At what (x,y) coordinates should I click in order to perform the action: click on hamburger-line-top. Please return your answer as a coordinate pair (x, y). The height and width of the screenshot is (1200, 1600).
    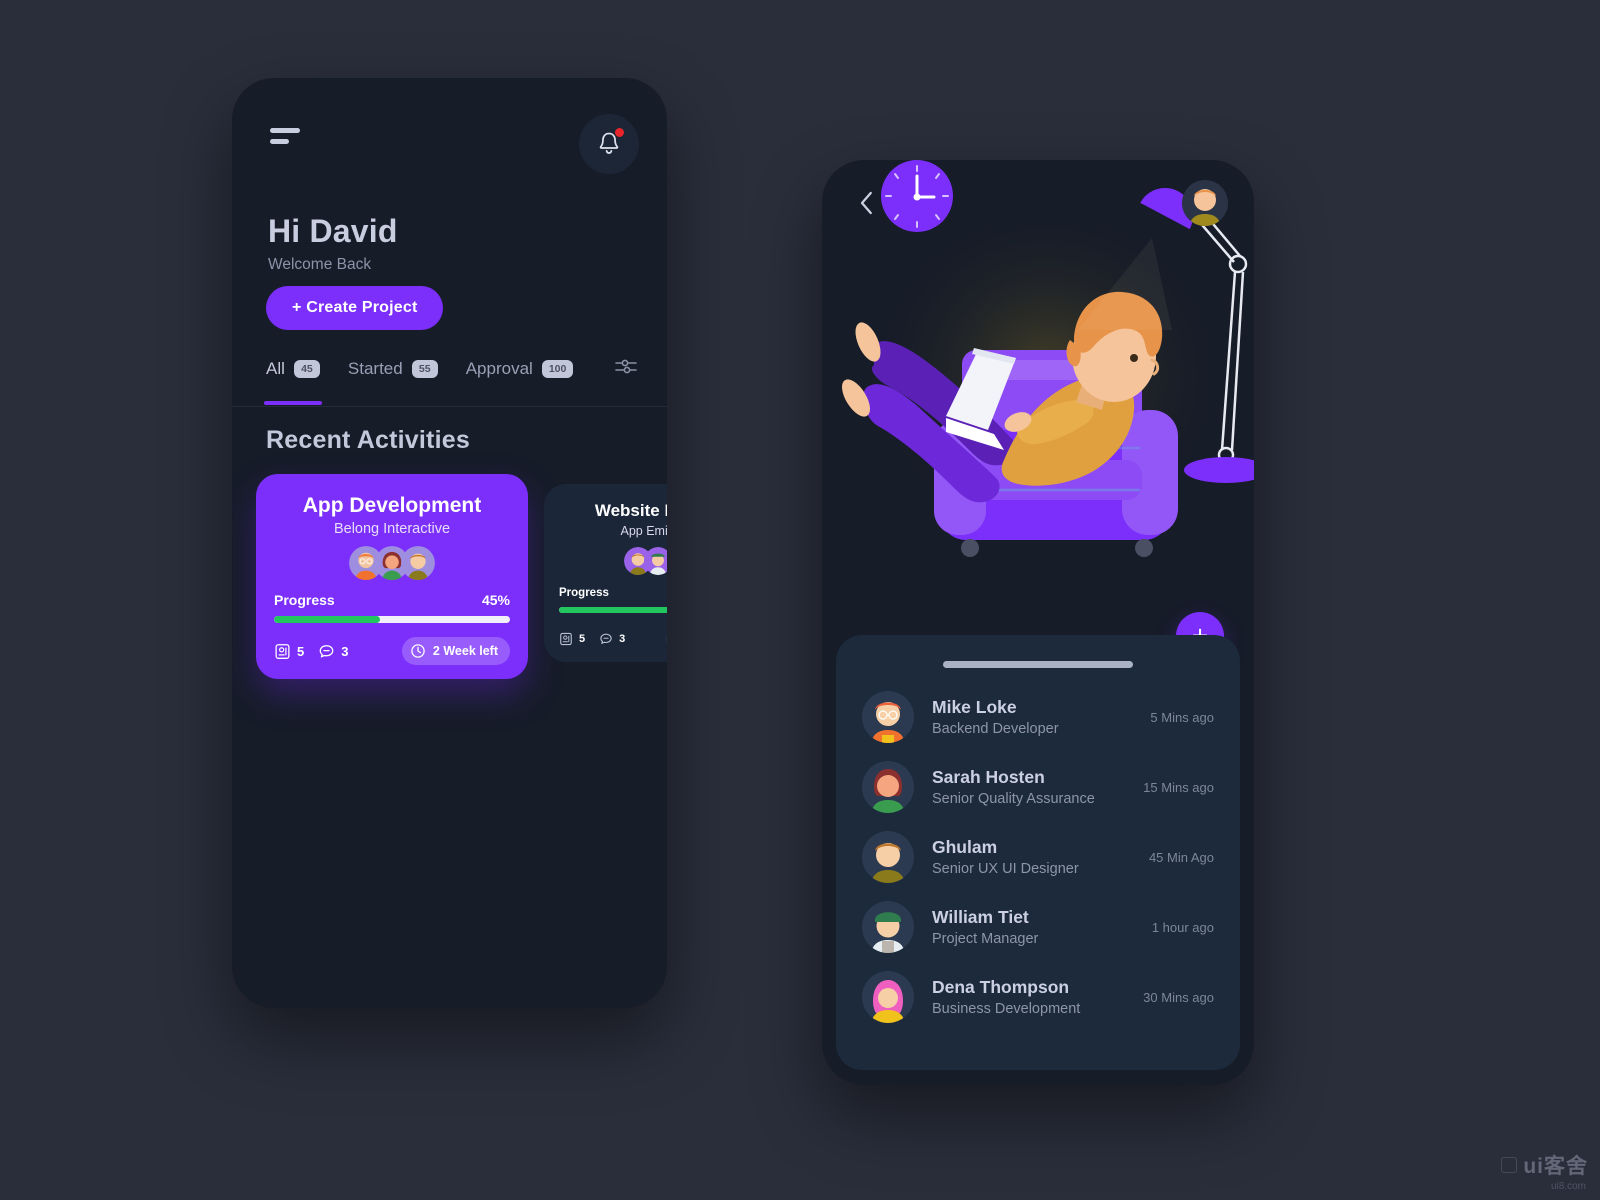
    Looking at the image, I should click on (285, 130).